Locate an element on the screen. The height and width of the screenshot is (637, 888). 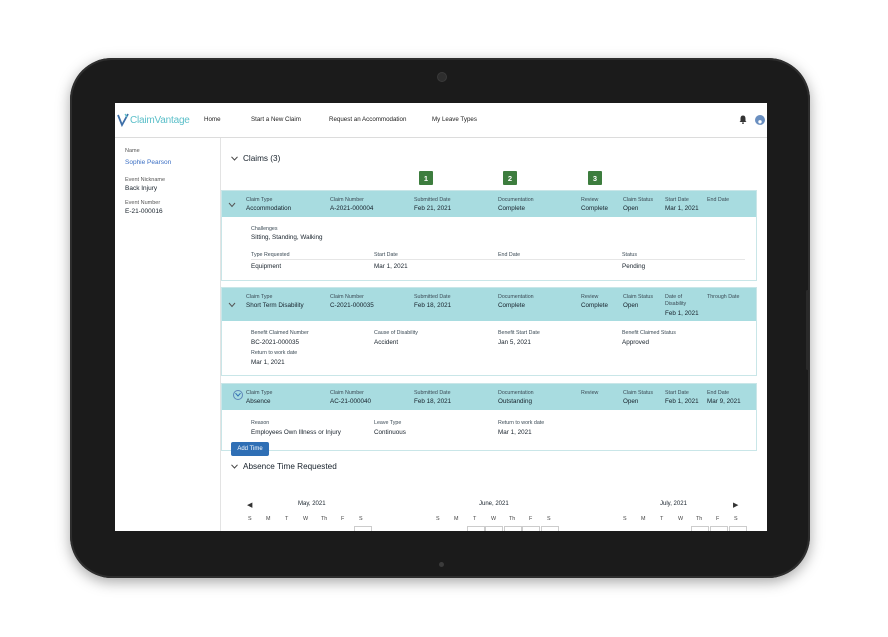
review-label: Review is located at coordinates (590, 297).